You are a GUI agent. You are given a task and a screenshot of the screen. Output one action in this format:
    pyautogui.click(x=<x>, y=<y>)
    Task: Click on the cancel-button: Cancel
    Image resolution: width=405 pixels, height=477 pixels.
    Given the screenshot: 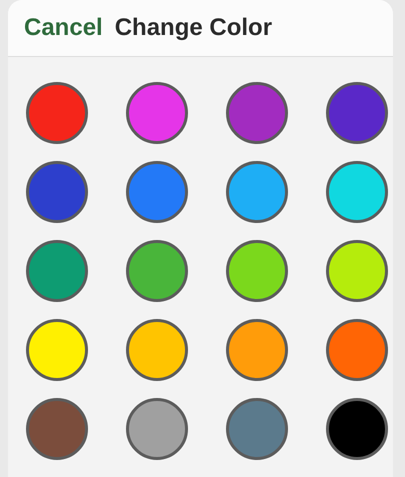 What is the action you would take?
    pyautogui.click(x=63, y=28)
    